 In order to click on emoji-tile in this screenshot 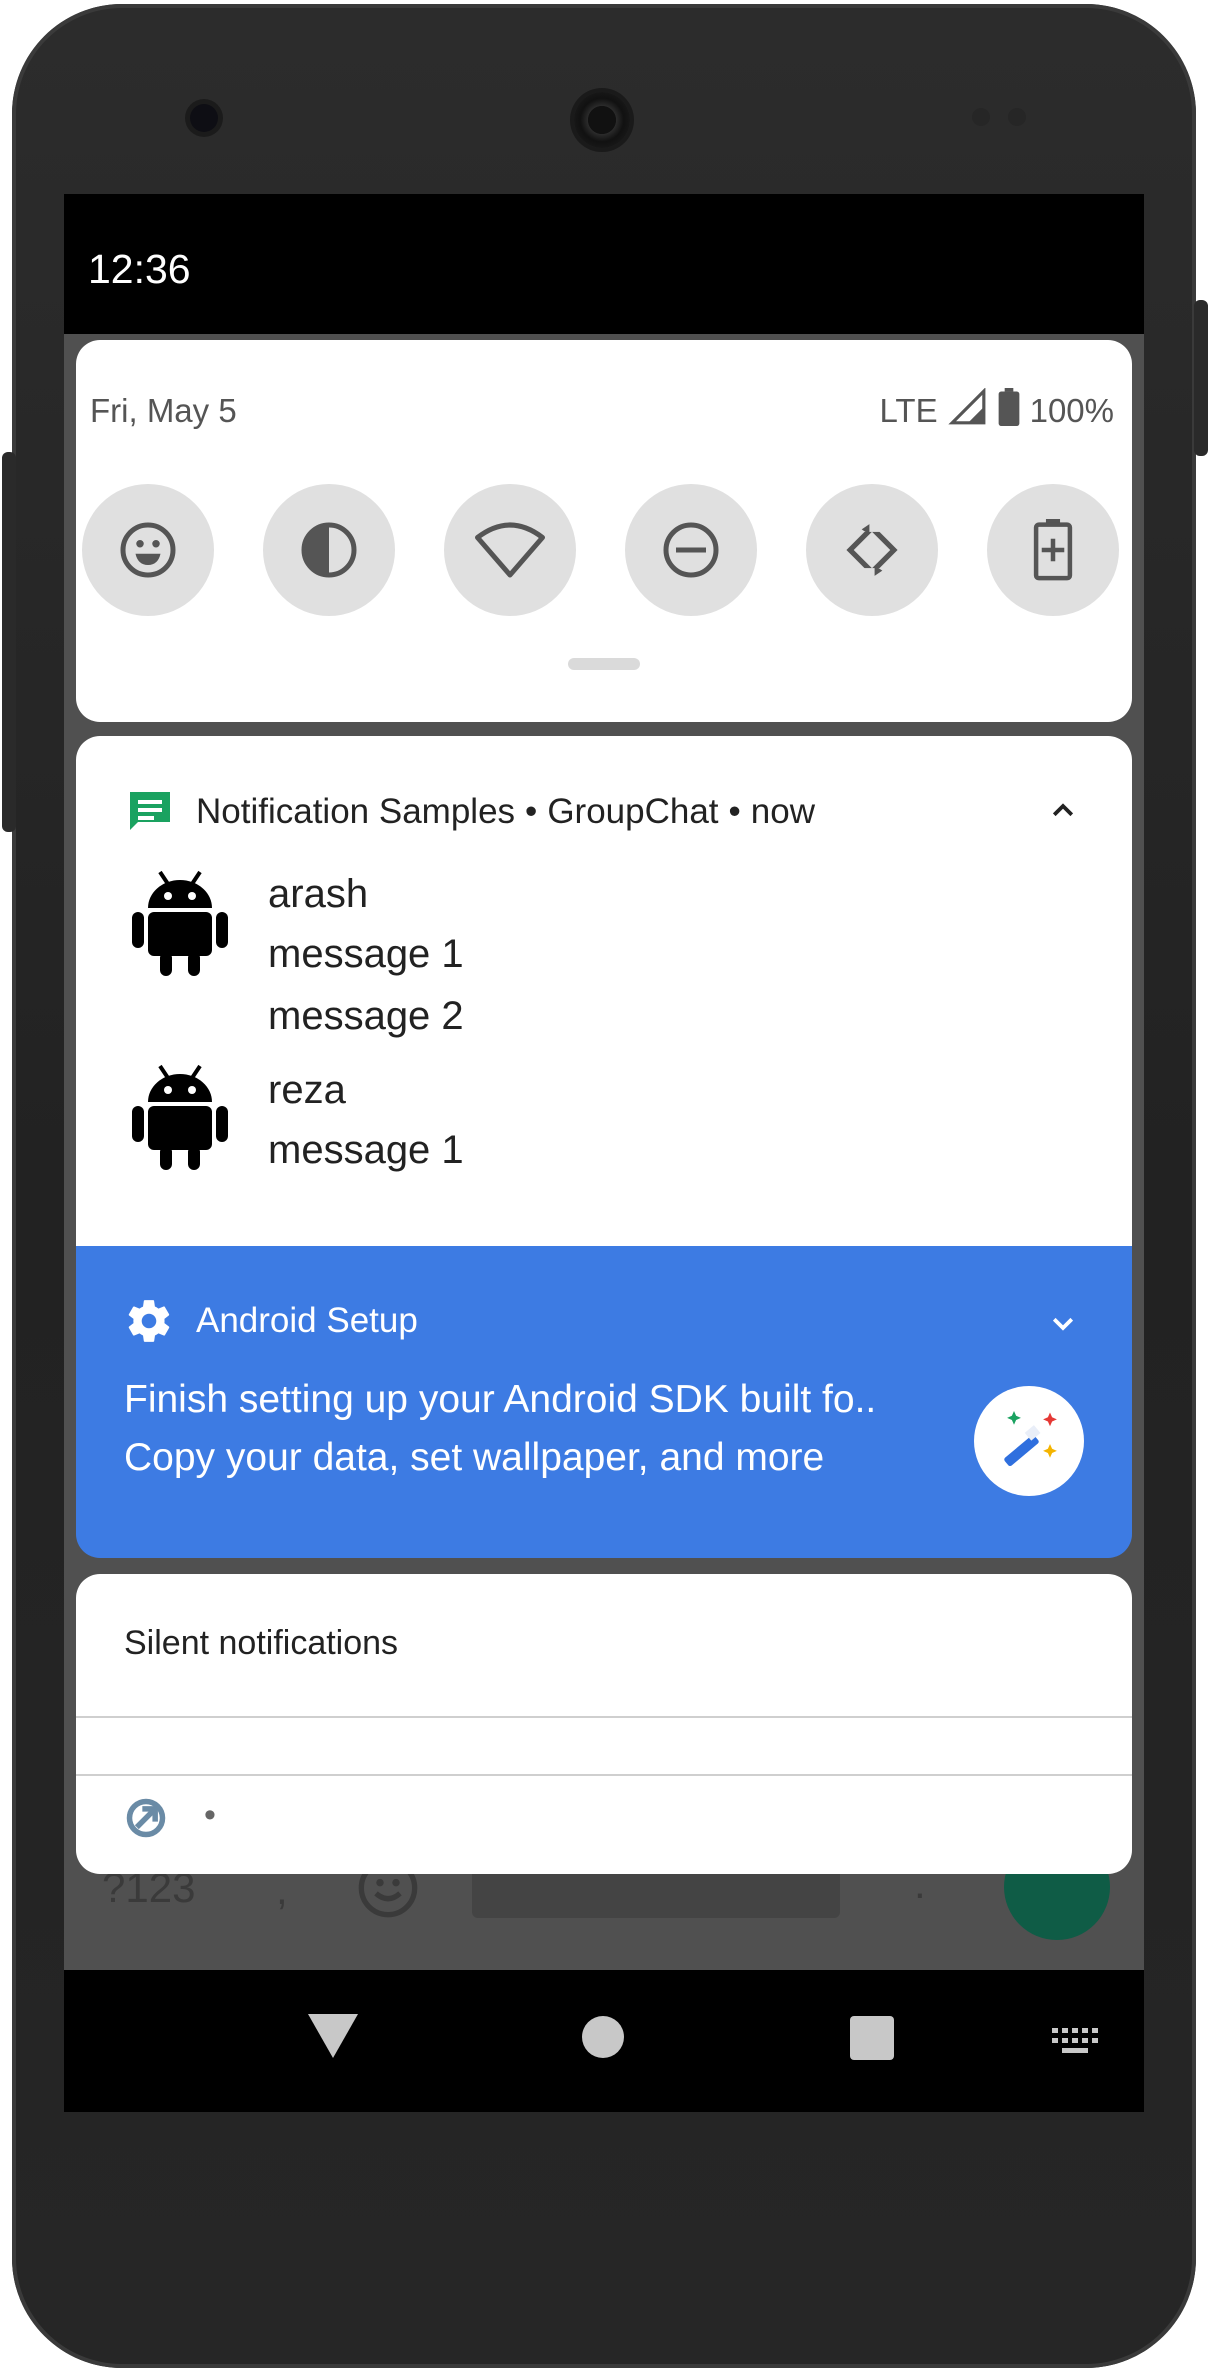, I will do `click(148, 550)`.